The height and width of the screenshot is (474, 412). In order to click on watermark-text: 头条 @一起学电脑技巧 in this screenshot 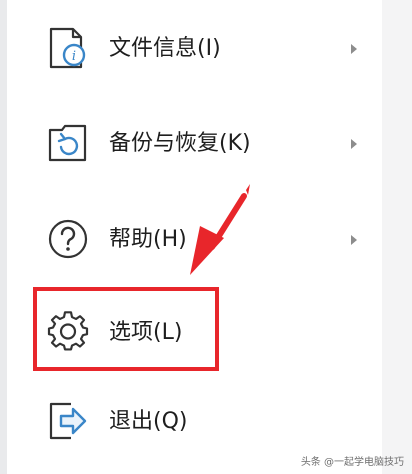, I will do `click(352, 462)`.